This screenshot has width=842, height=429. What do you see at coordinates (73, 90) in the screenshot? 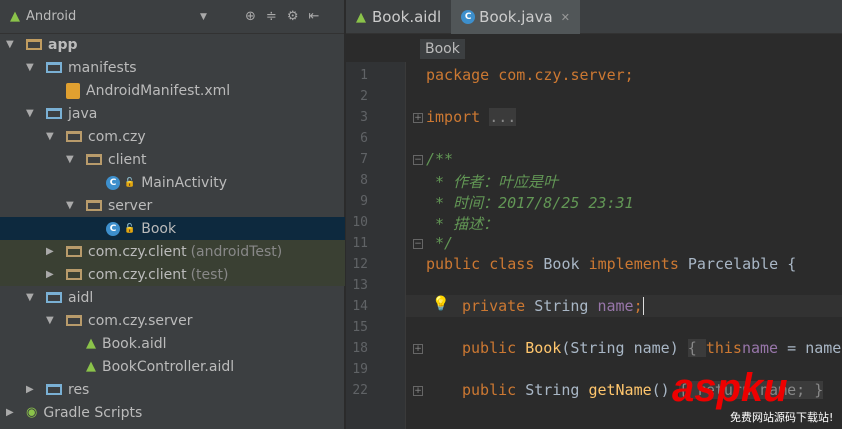
I see `manifest-icon` at bounding box center [73, 90].